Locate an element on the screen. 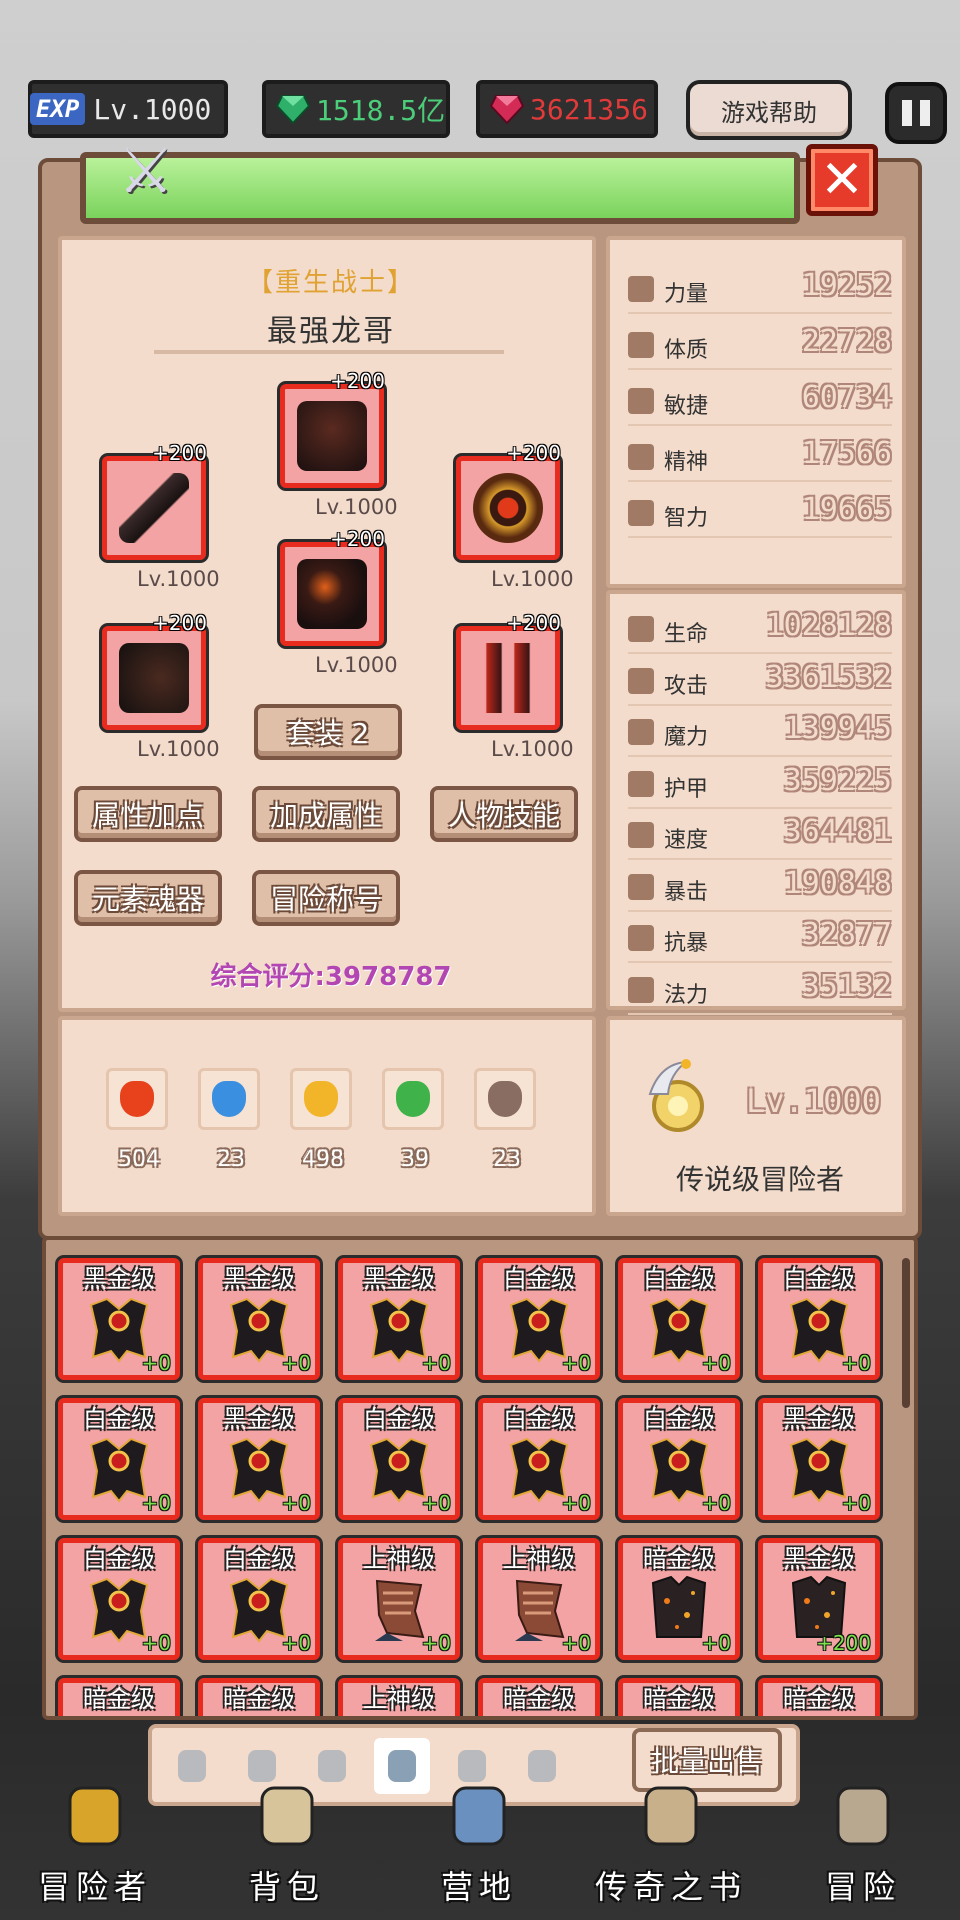  stat-name: 智力 is located at coordinates (686, 518).